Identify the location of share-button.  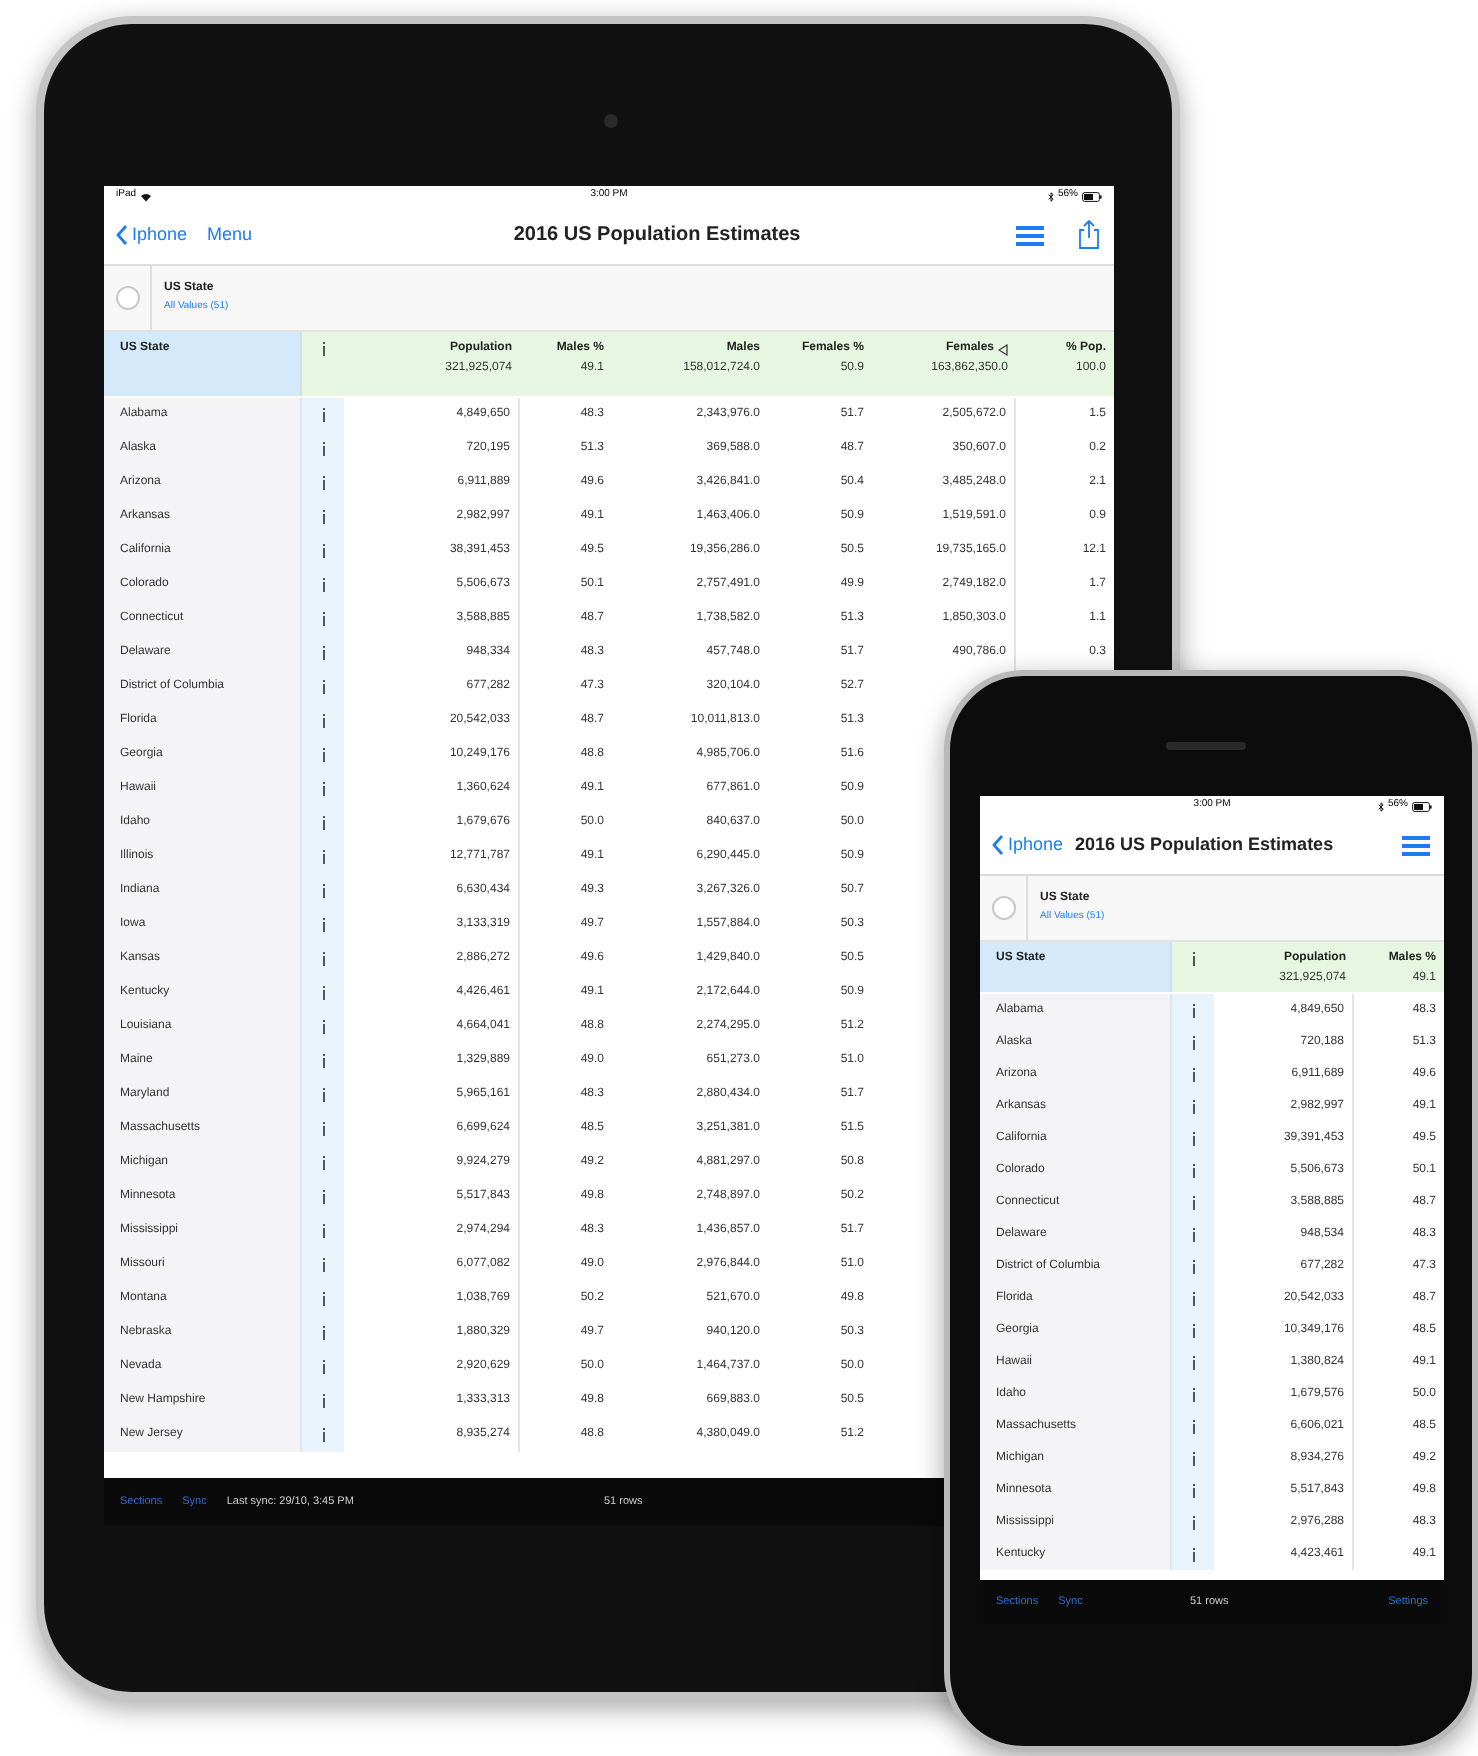
(1088, 235).